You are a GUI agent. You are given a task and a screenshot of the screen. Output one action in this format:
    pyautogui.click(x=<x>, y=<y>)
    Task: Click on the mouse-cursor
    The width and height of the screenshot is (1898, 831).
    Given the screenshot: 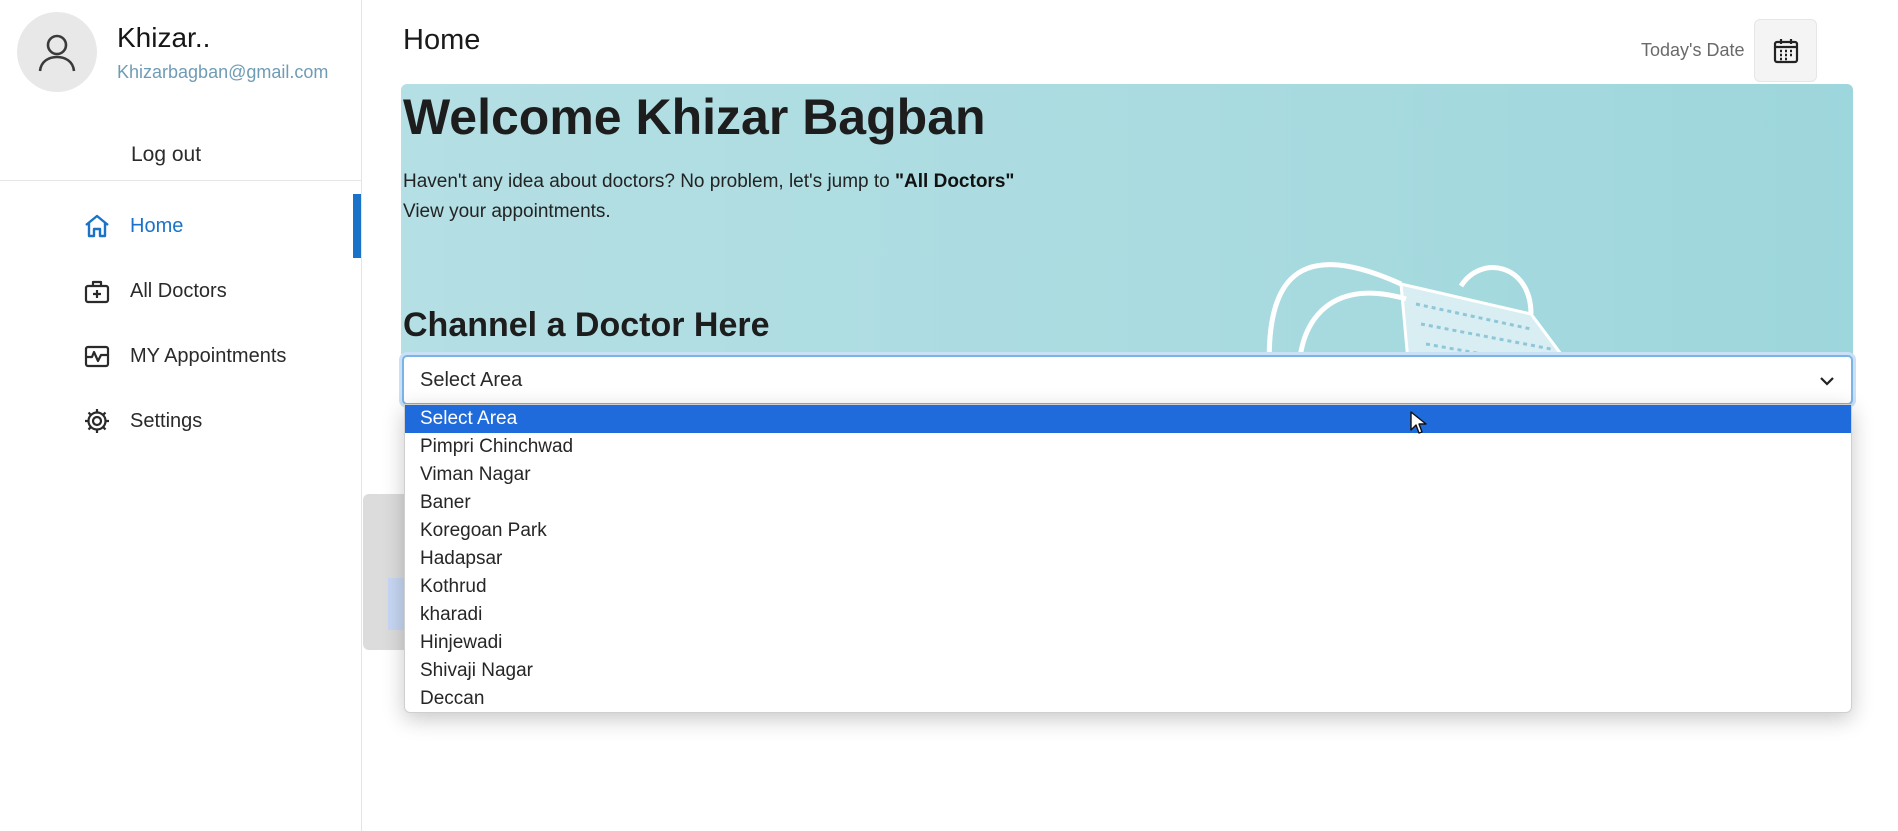 What is the action you would take?
    pyautogui.click(x=1418, y=422)
    